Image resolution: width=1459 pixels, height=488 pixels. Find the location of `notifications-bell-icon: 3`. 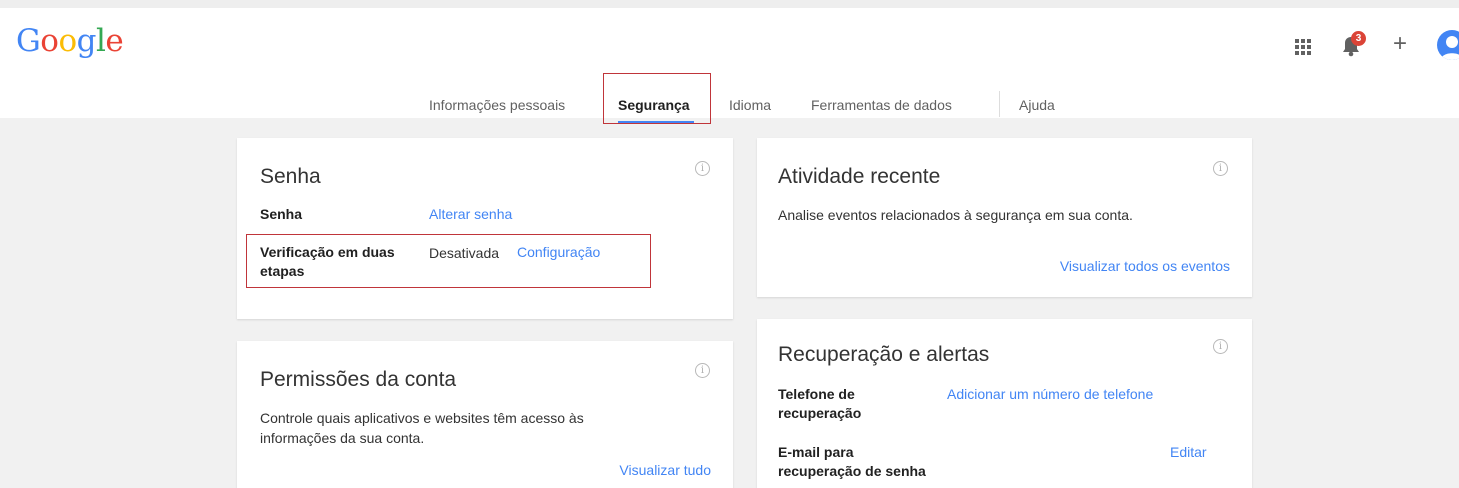

notifications-bell-icon: 3 is located at coordinates (1352, 45).